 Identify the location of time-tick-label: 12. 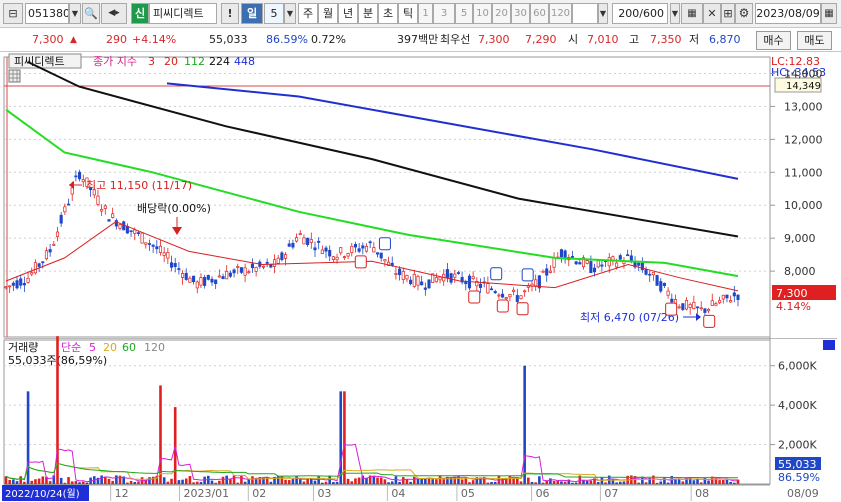
(122, 493).